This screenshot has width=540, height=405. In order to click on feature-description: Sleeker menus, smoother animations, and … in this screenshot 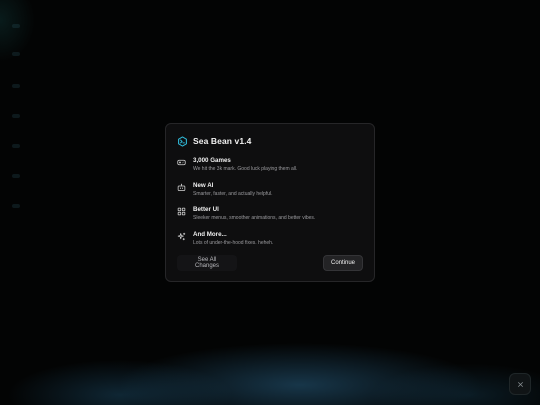, I will do `click(254, 218)`.